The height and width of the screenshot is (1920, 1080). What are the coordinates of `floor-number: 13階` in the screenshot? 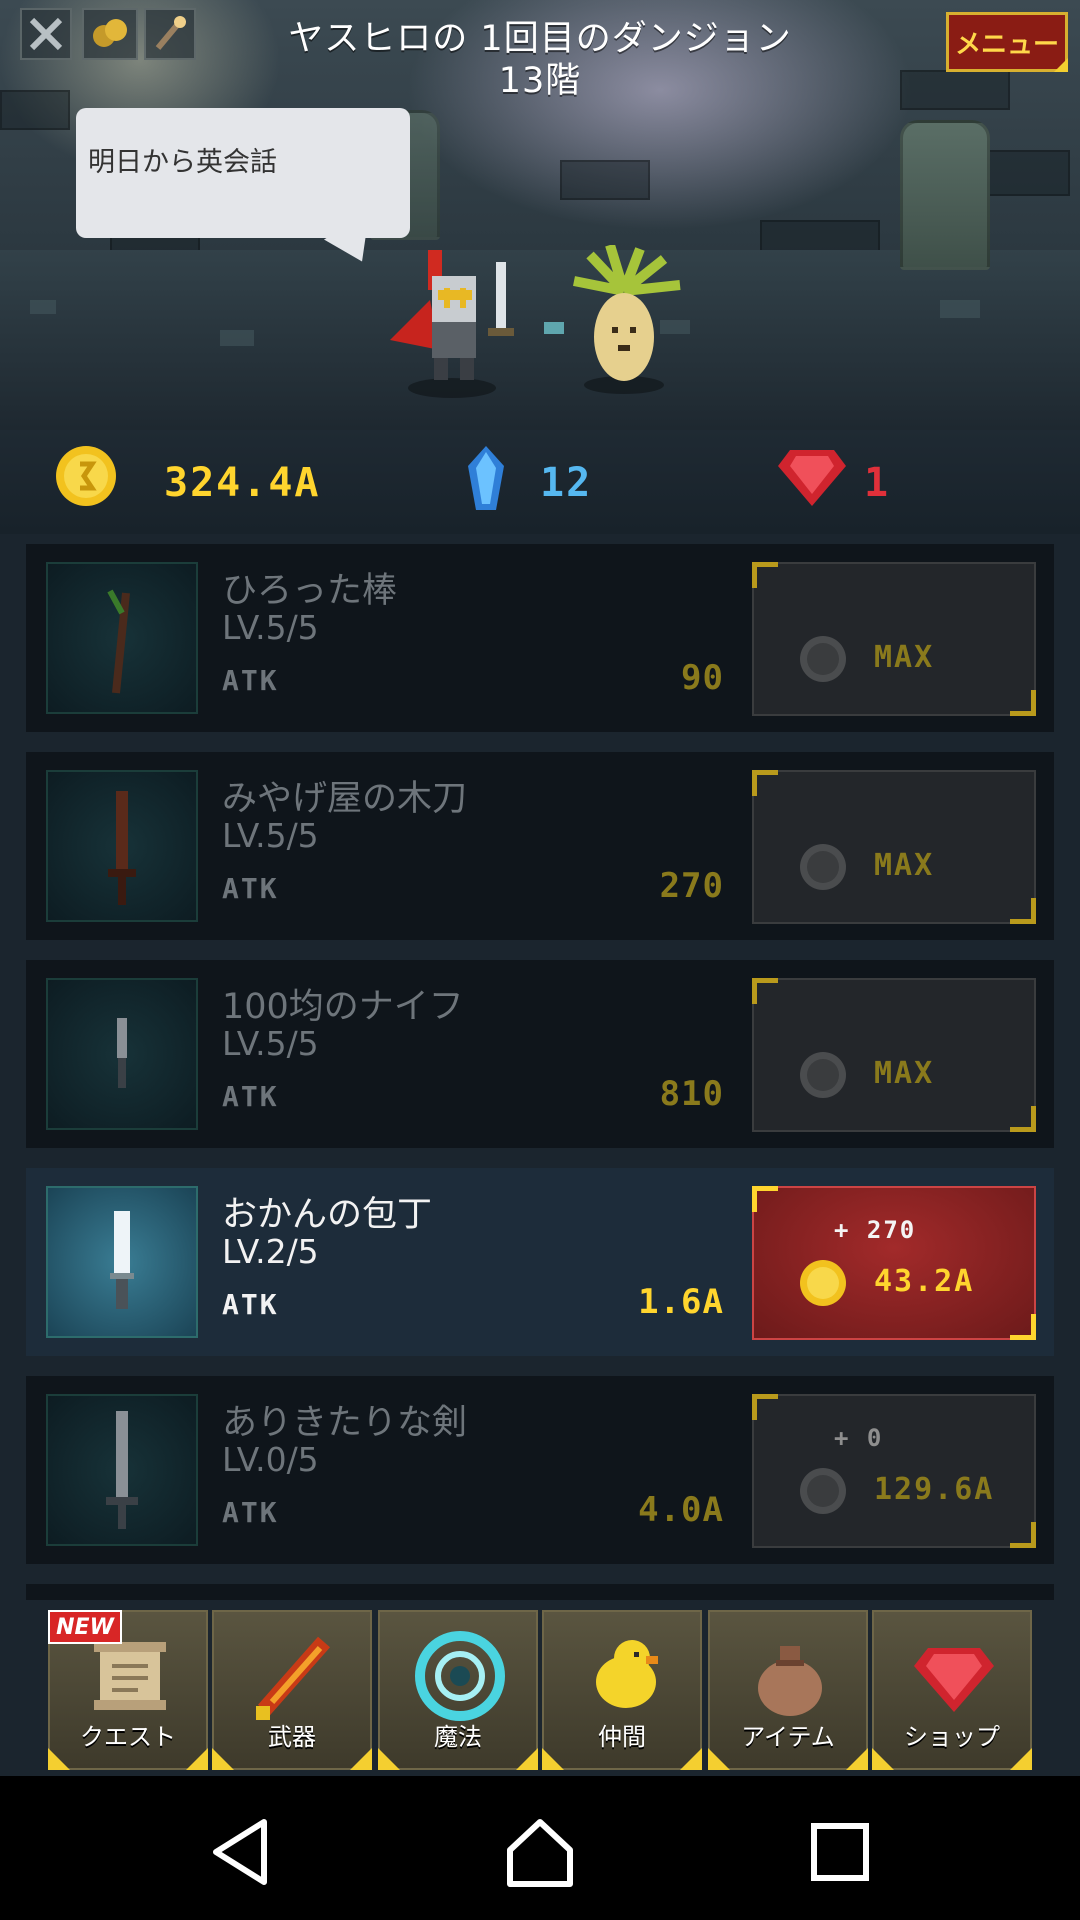 It's located at (540, 81).